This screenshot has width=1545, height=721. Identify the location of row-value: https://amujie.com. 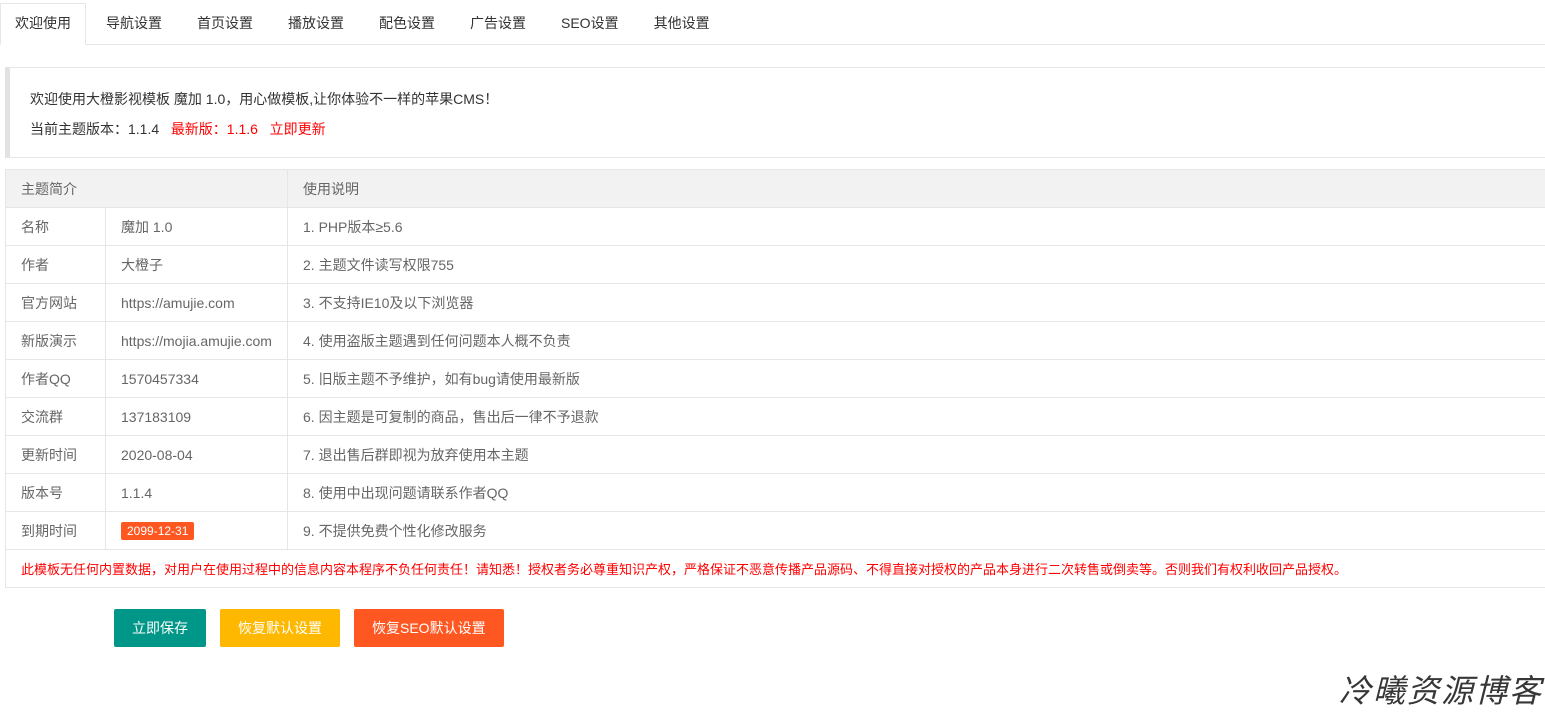
(196, 302).